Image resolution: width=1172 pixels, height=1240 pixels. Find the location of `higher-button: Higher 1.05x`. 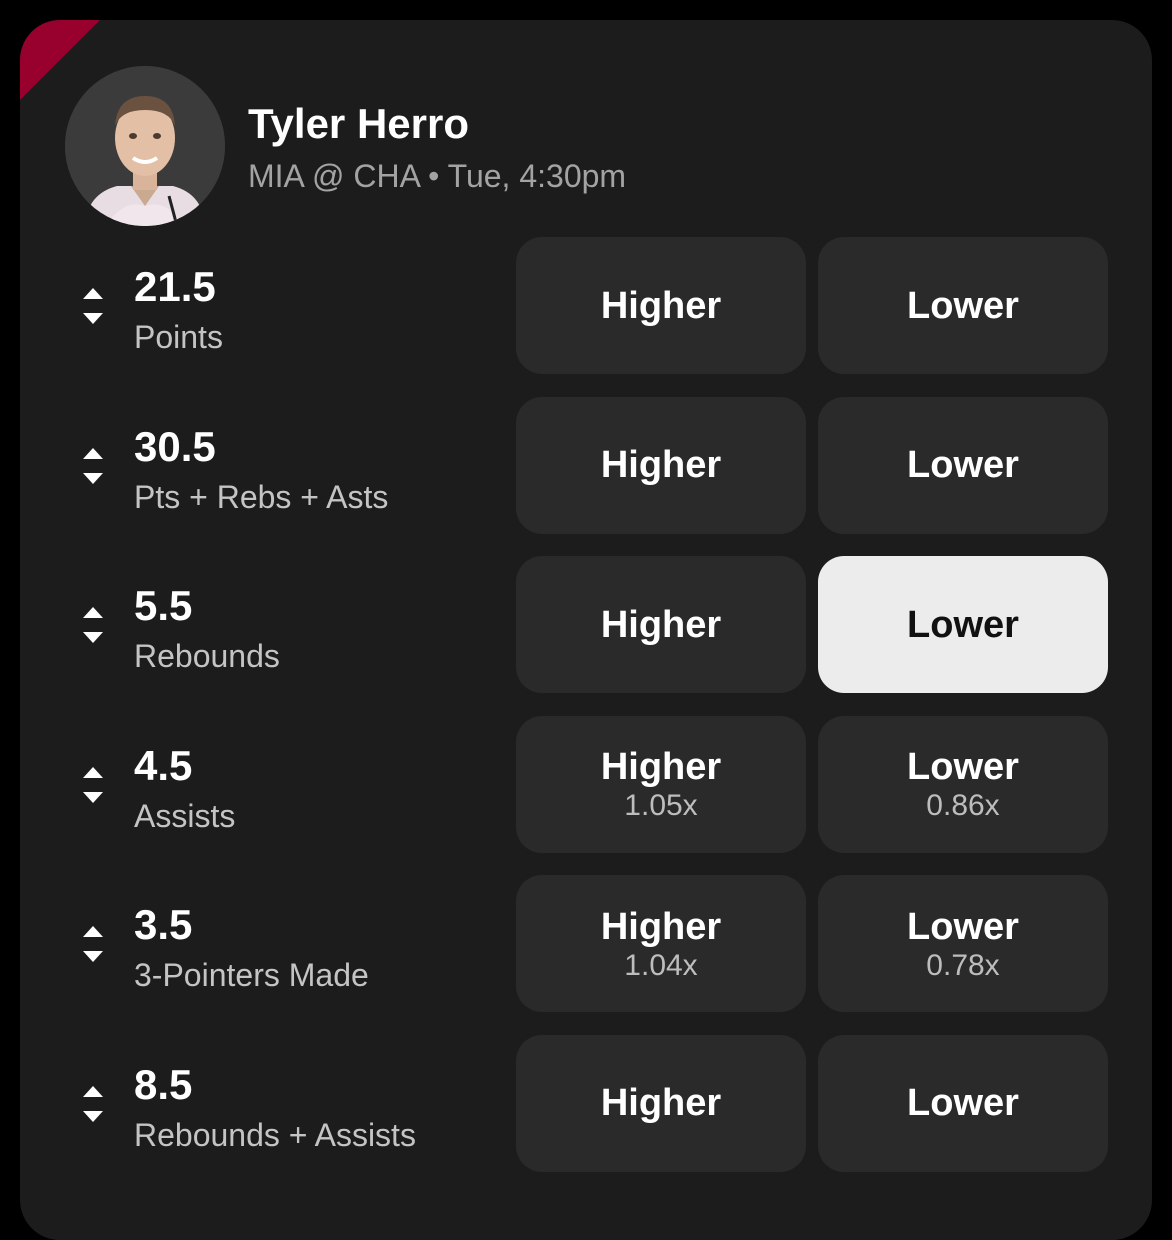

higher-button: Higher 1.05x is located at coordinates (661, 784).